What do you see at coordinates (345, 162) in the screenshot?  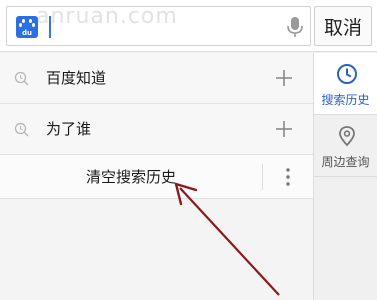 I see `tab-label: 周边查询` at bounding box center [345, 162].